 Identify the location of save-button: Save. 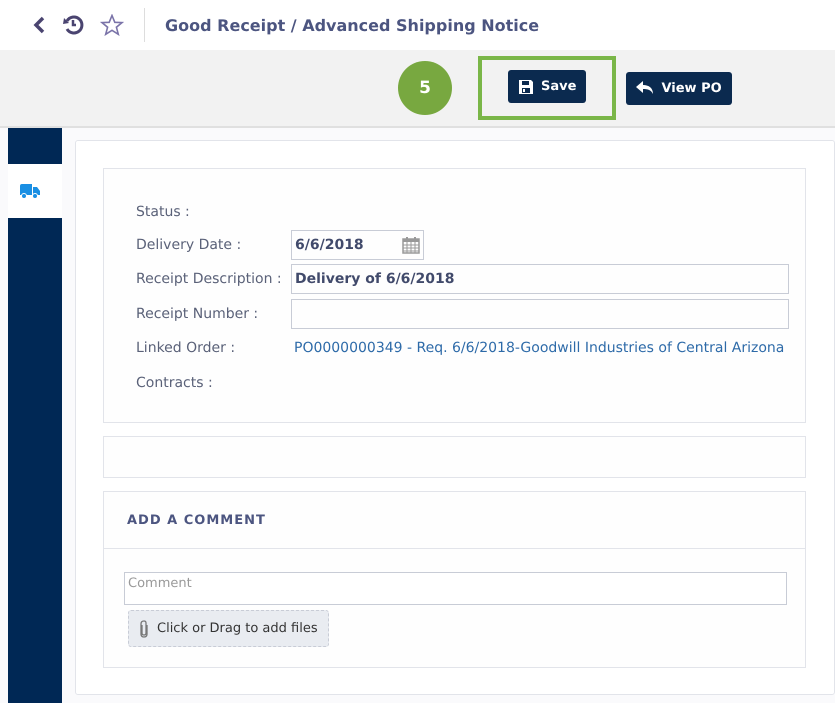
(547, 86).